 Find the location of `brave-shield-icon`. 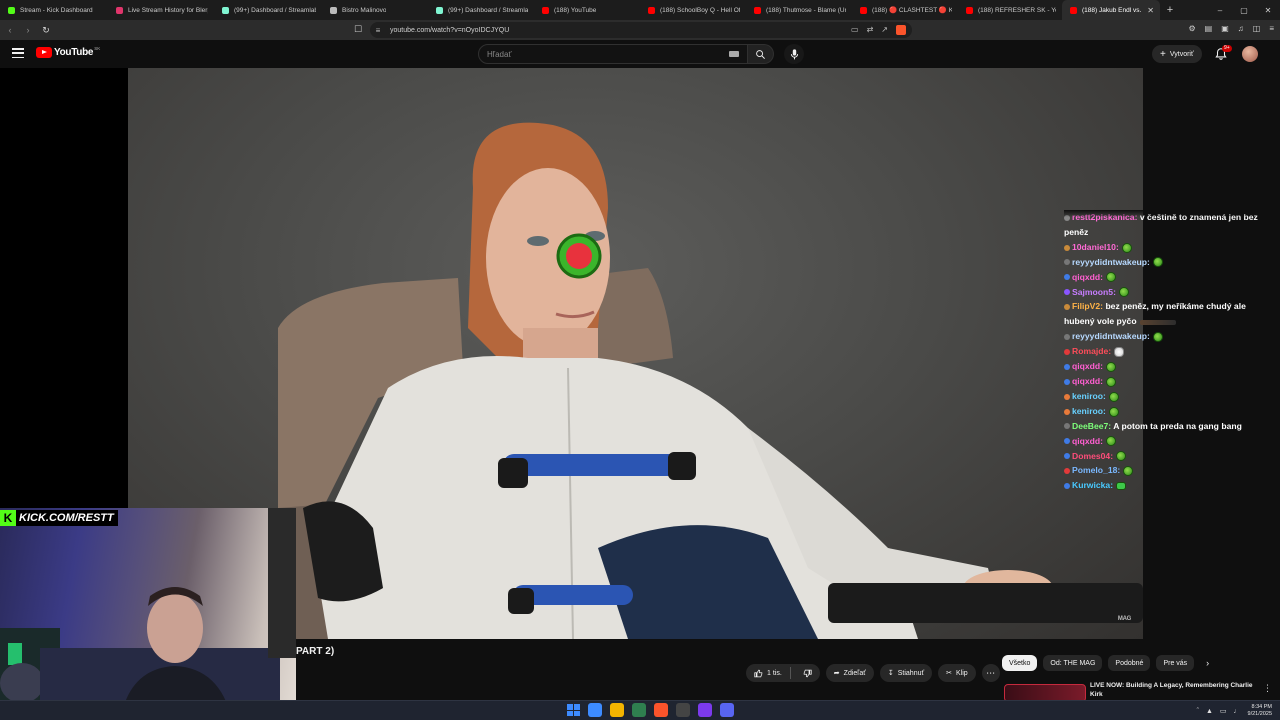

brave-shield-icon is located at coordinates (901, 30).